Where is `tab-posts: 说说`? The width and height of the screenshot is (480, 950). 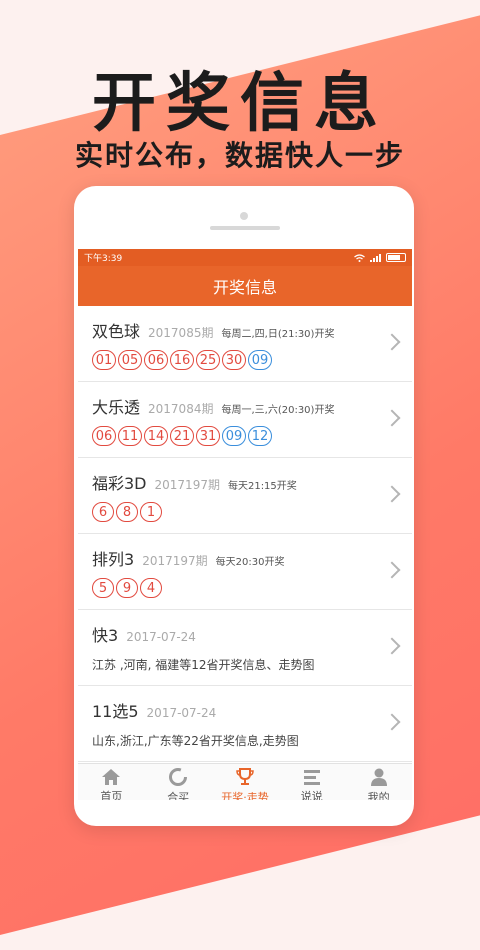
tab-posts: 说说 is located at coordinates (311, 782).